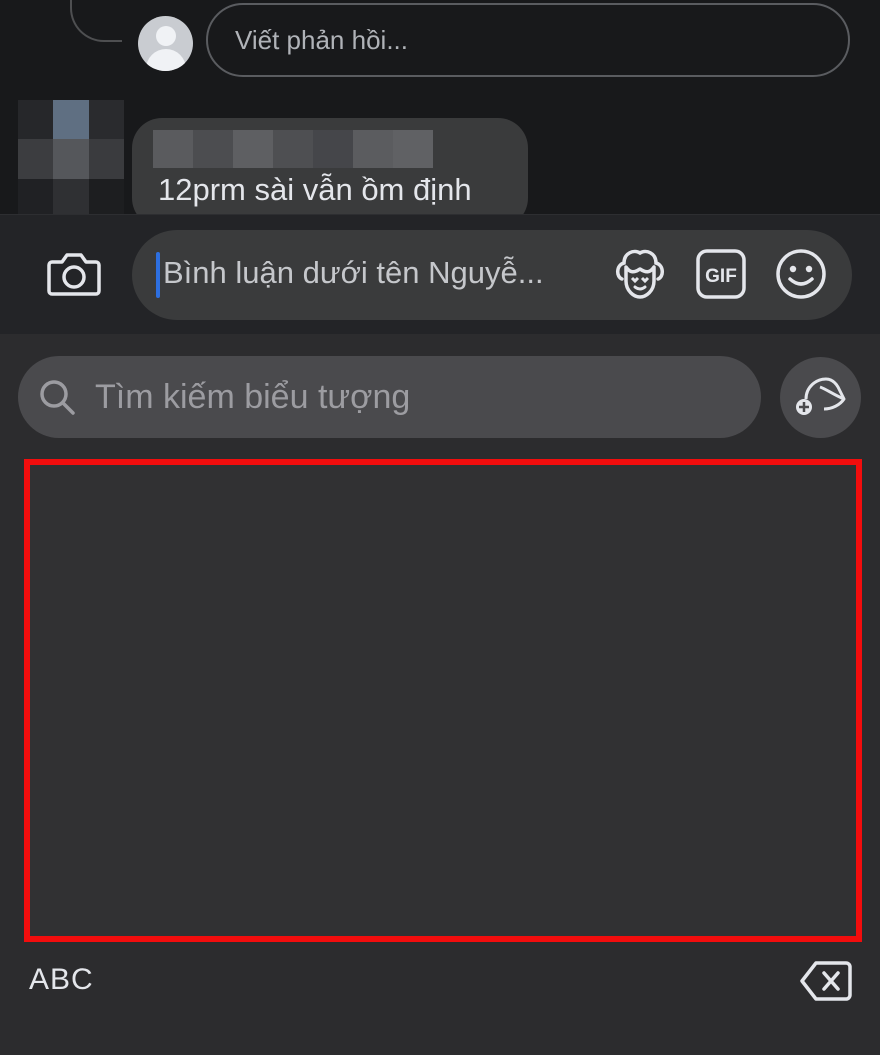 The height and width of the screenshot is (1055, 880). Describe the element at coordinates (315, 189) in the screenshot. I see `comment-text: 12prm sài vẫn ồm định` at that location.